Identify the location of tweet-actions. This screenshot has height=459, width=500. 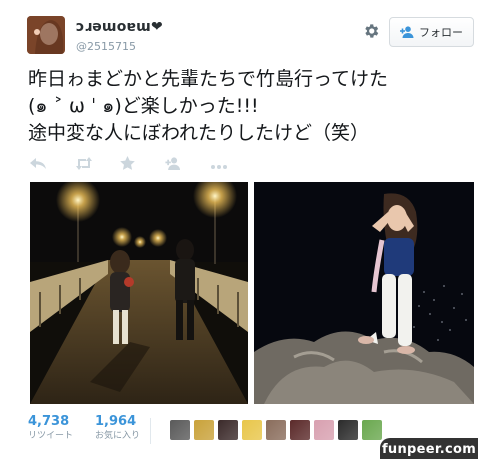
(129, 162).